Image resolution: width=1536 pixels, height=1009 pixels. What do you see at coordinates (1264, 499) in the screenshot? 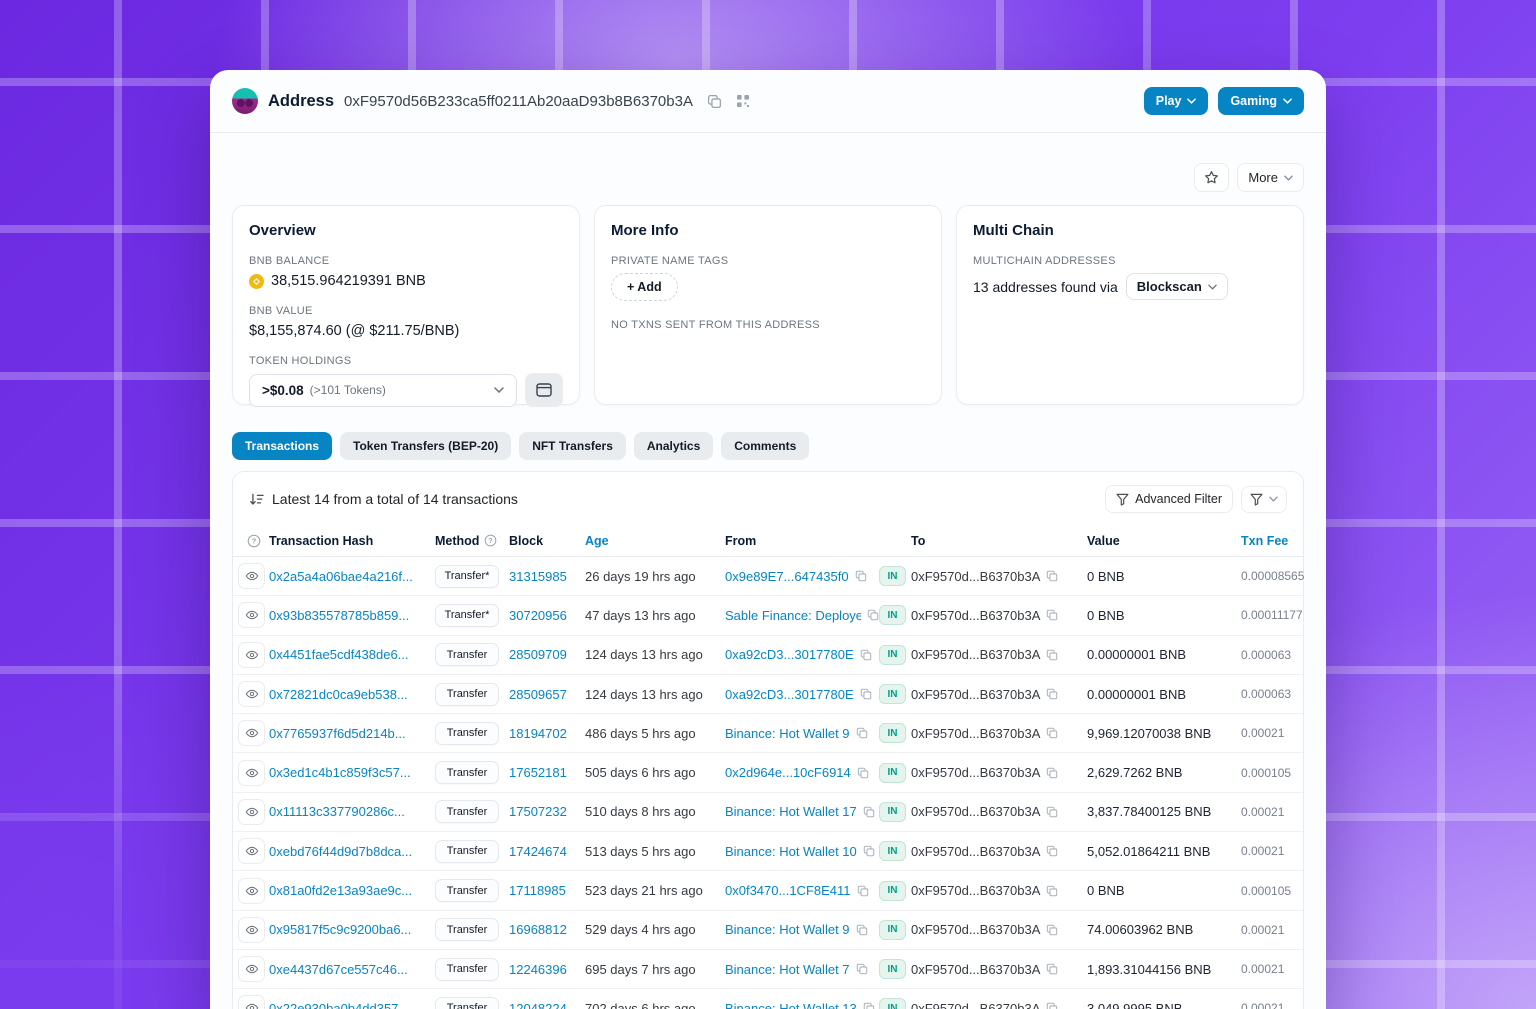
I see `filter-dropdown-button` at bounding box center [1264, 499].